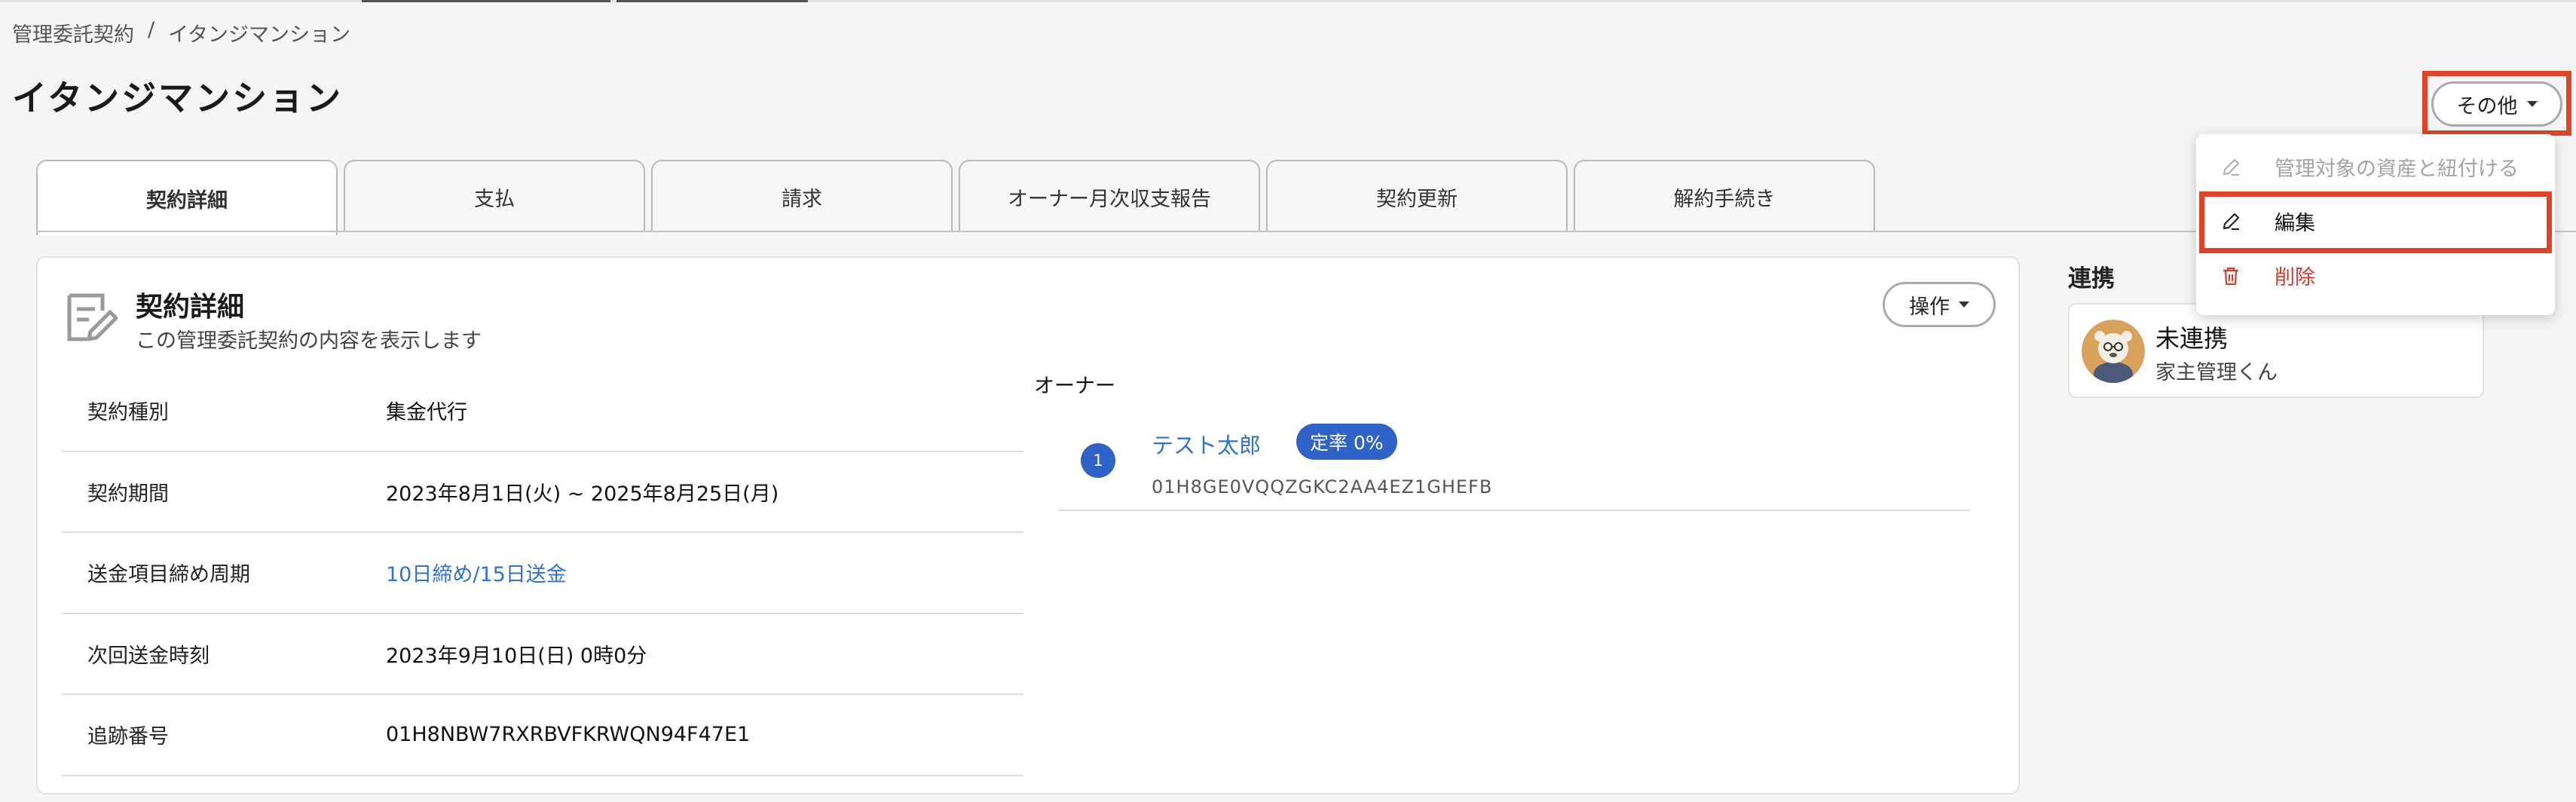 The image size is (2576, 802). I want to click on row-value: 2023年9月10日(日) 0時0分, so click(516, 656).